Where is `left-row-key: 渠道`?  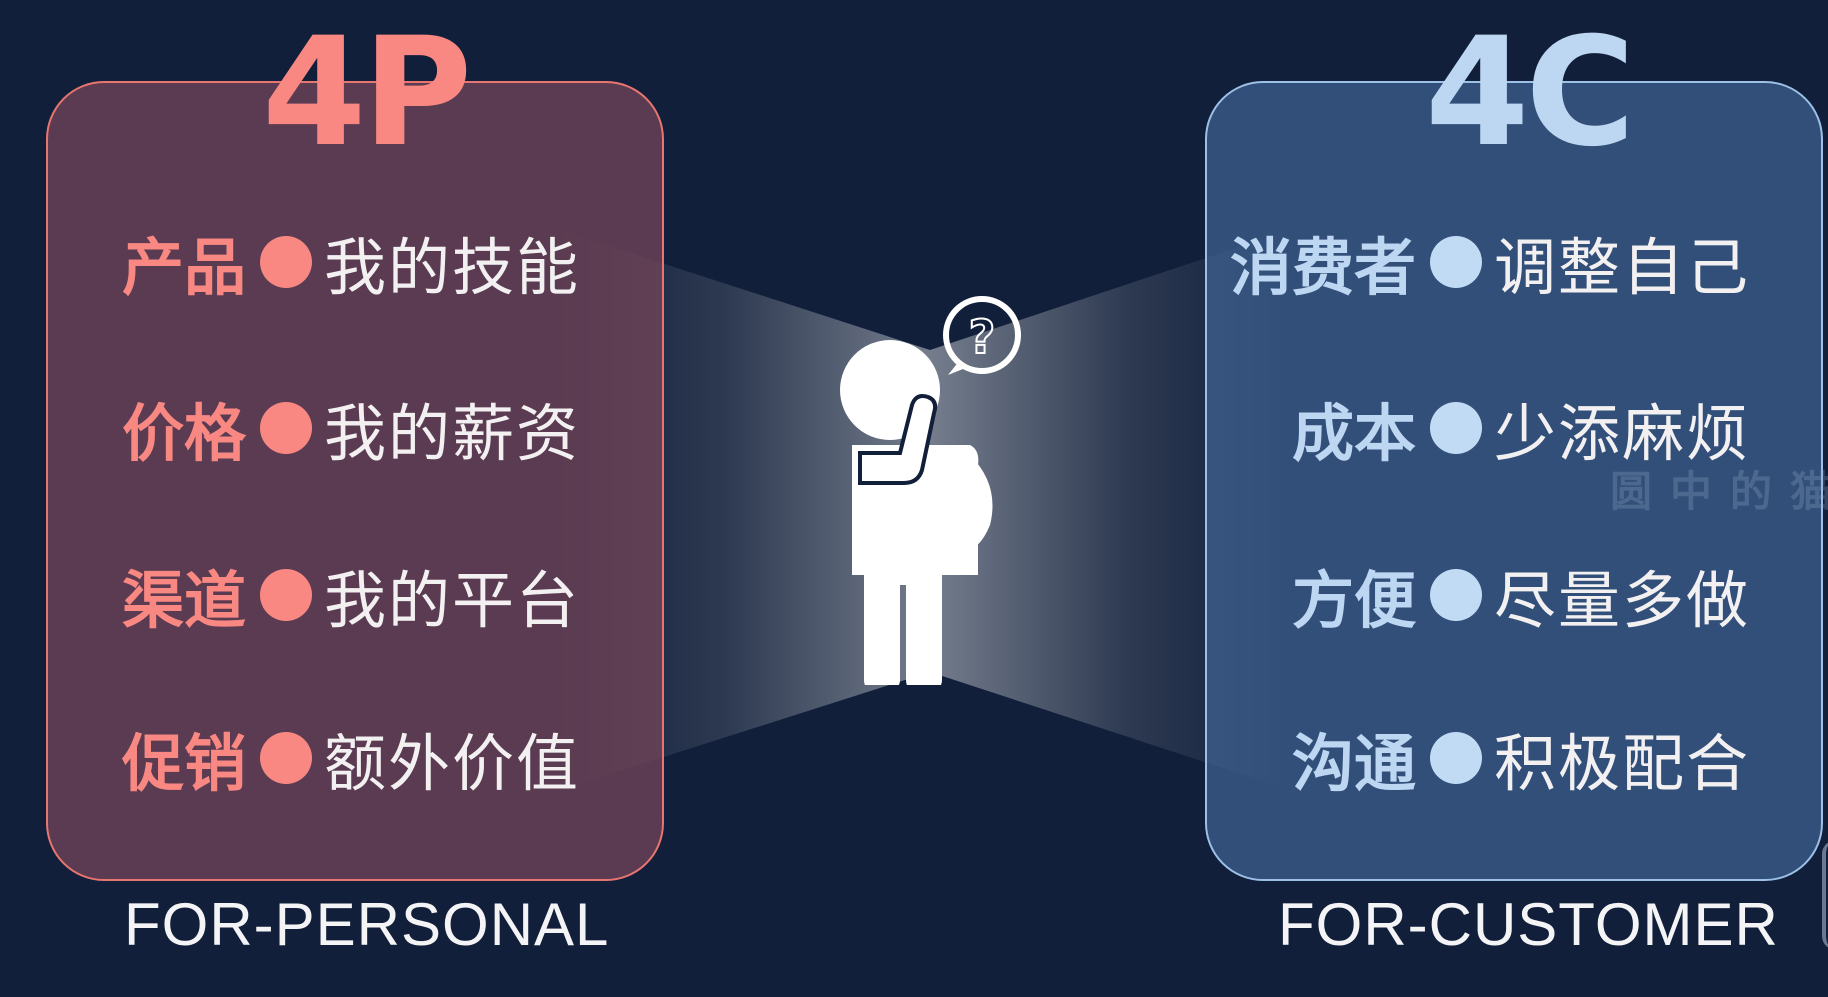
left-row-key: 渠道 is located at coordinates (184, 600).